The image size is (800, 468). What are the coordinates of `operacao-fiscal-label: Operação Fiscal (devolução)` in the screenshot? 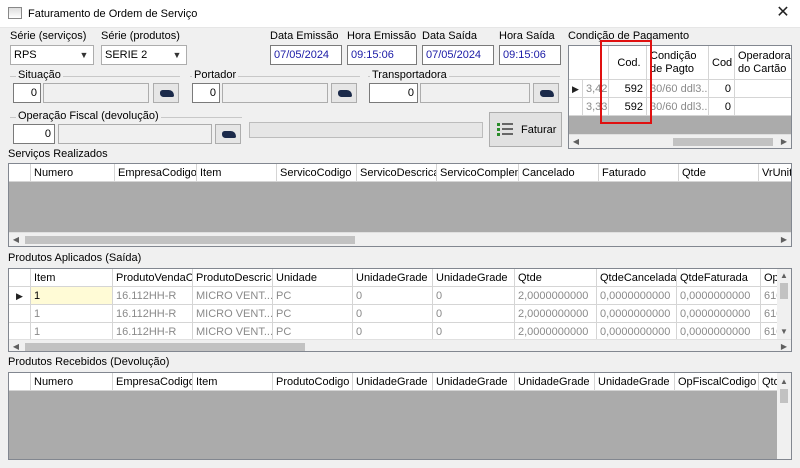 It's located at (88, 116).